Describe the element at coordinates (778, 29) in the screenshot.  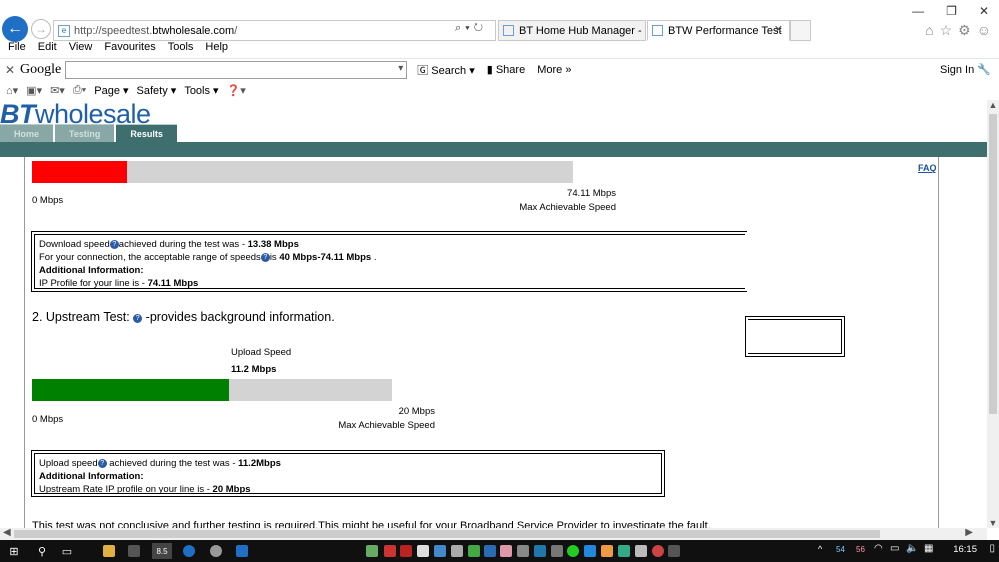
I see `close-tab-icon: ✕` at that location.